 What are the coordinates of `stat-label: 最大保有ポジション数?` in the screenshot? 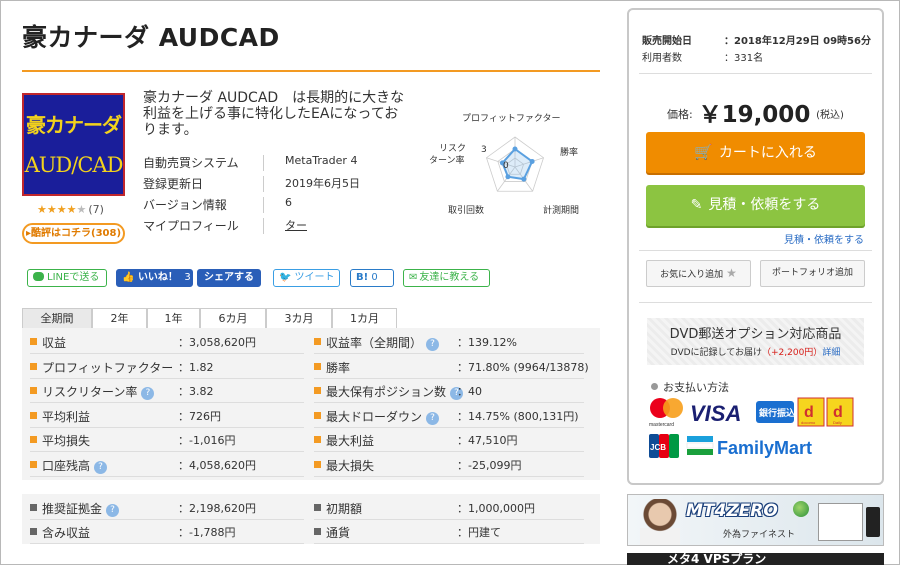 It's located at (395, 391).